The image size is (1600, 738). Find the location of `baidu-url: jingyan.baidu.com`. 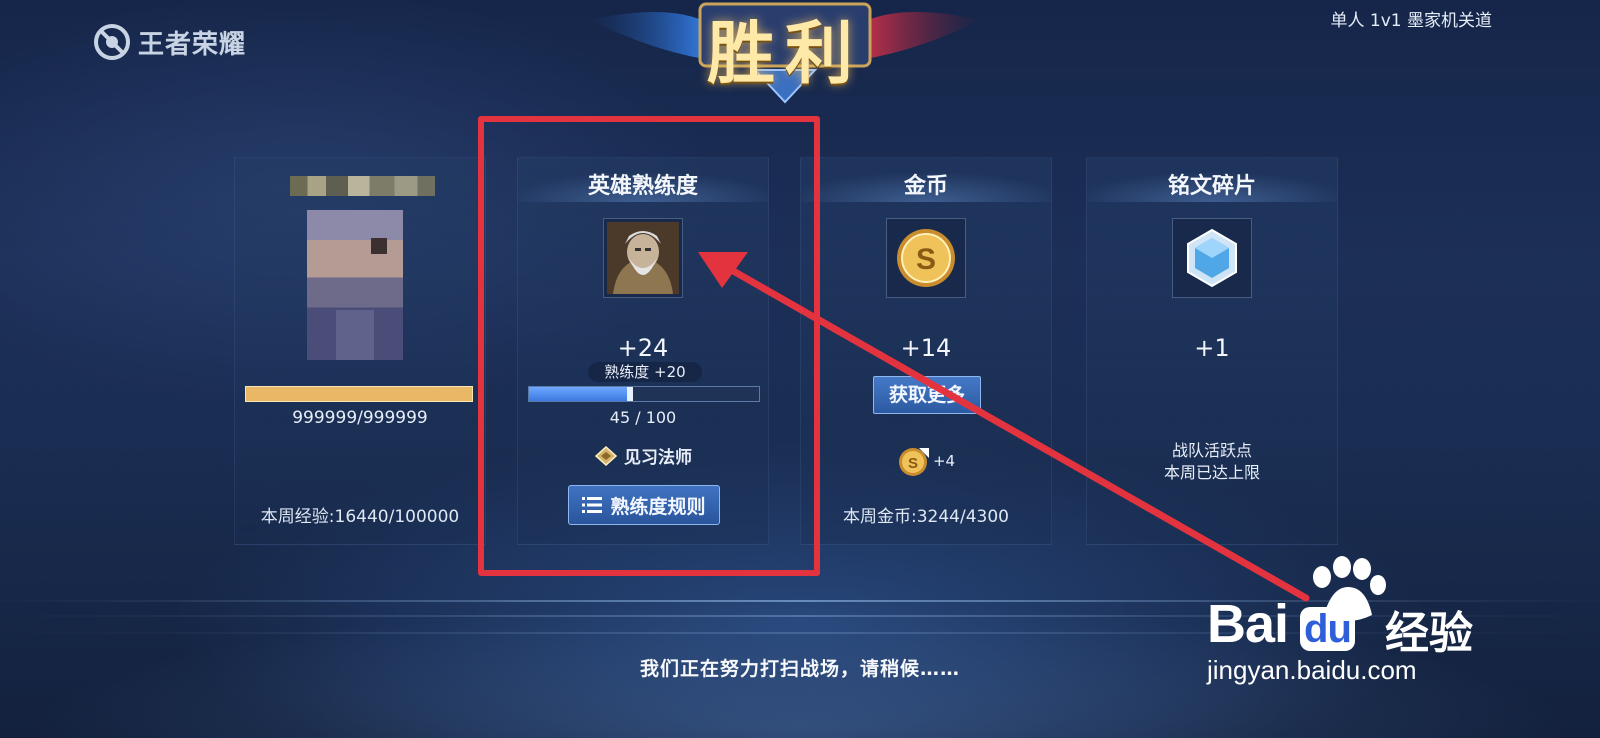

baidu-url: jingyan.baidu.com is located at coordinates (1312, 670).